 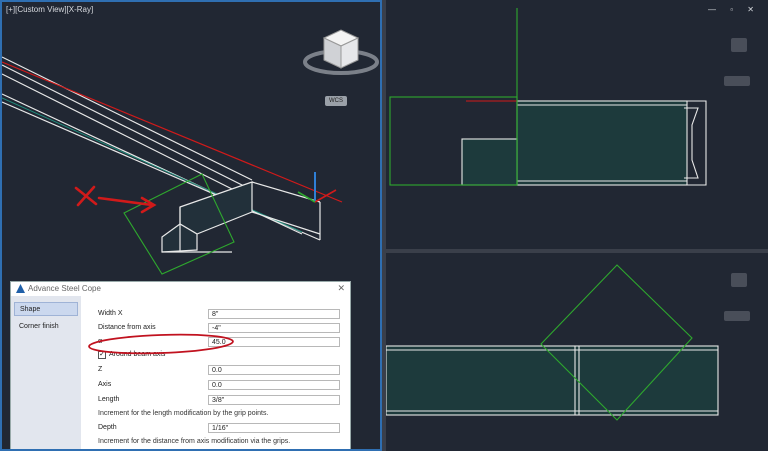 I want to click on around-beam-axis-label: Around beam axis, so click(x=137, y=354).